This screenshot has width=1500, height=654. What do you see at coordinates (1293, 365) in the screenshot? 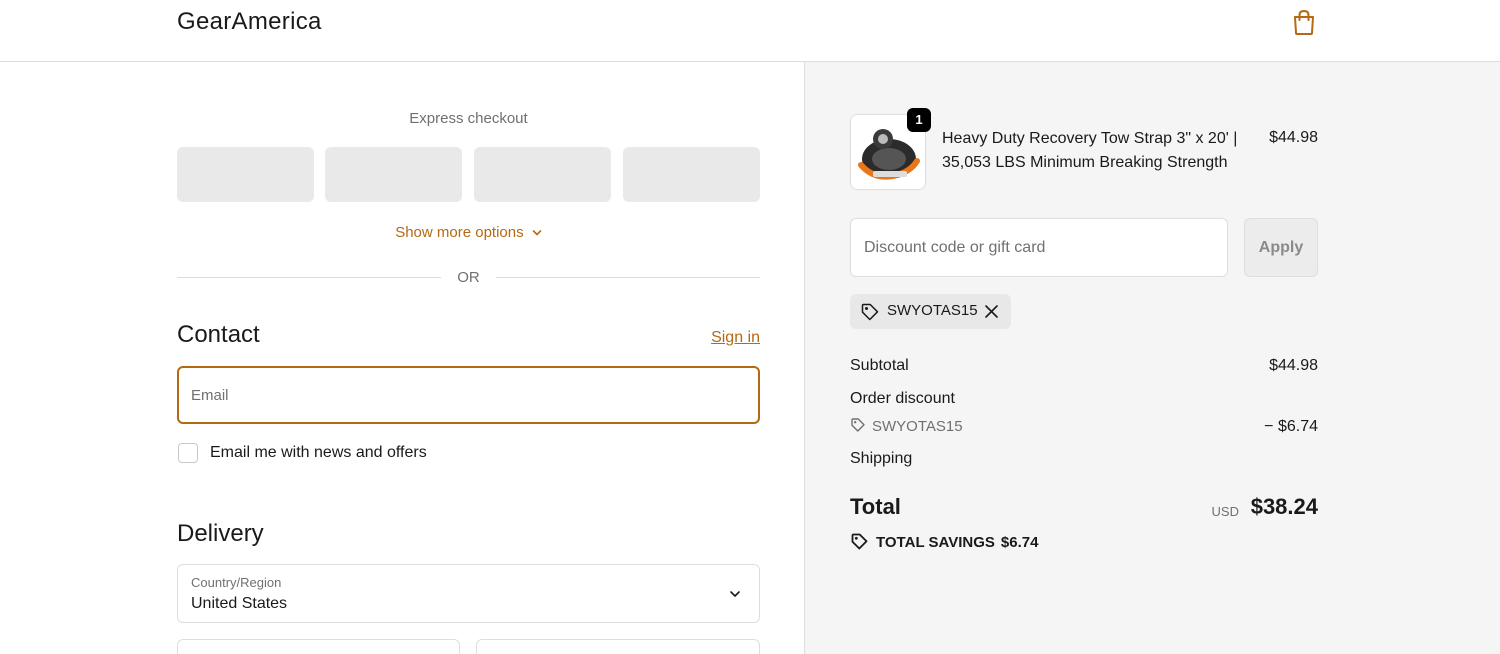
I see `subtotal-value: $44.98` at bounding box center [1293, 365].